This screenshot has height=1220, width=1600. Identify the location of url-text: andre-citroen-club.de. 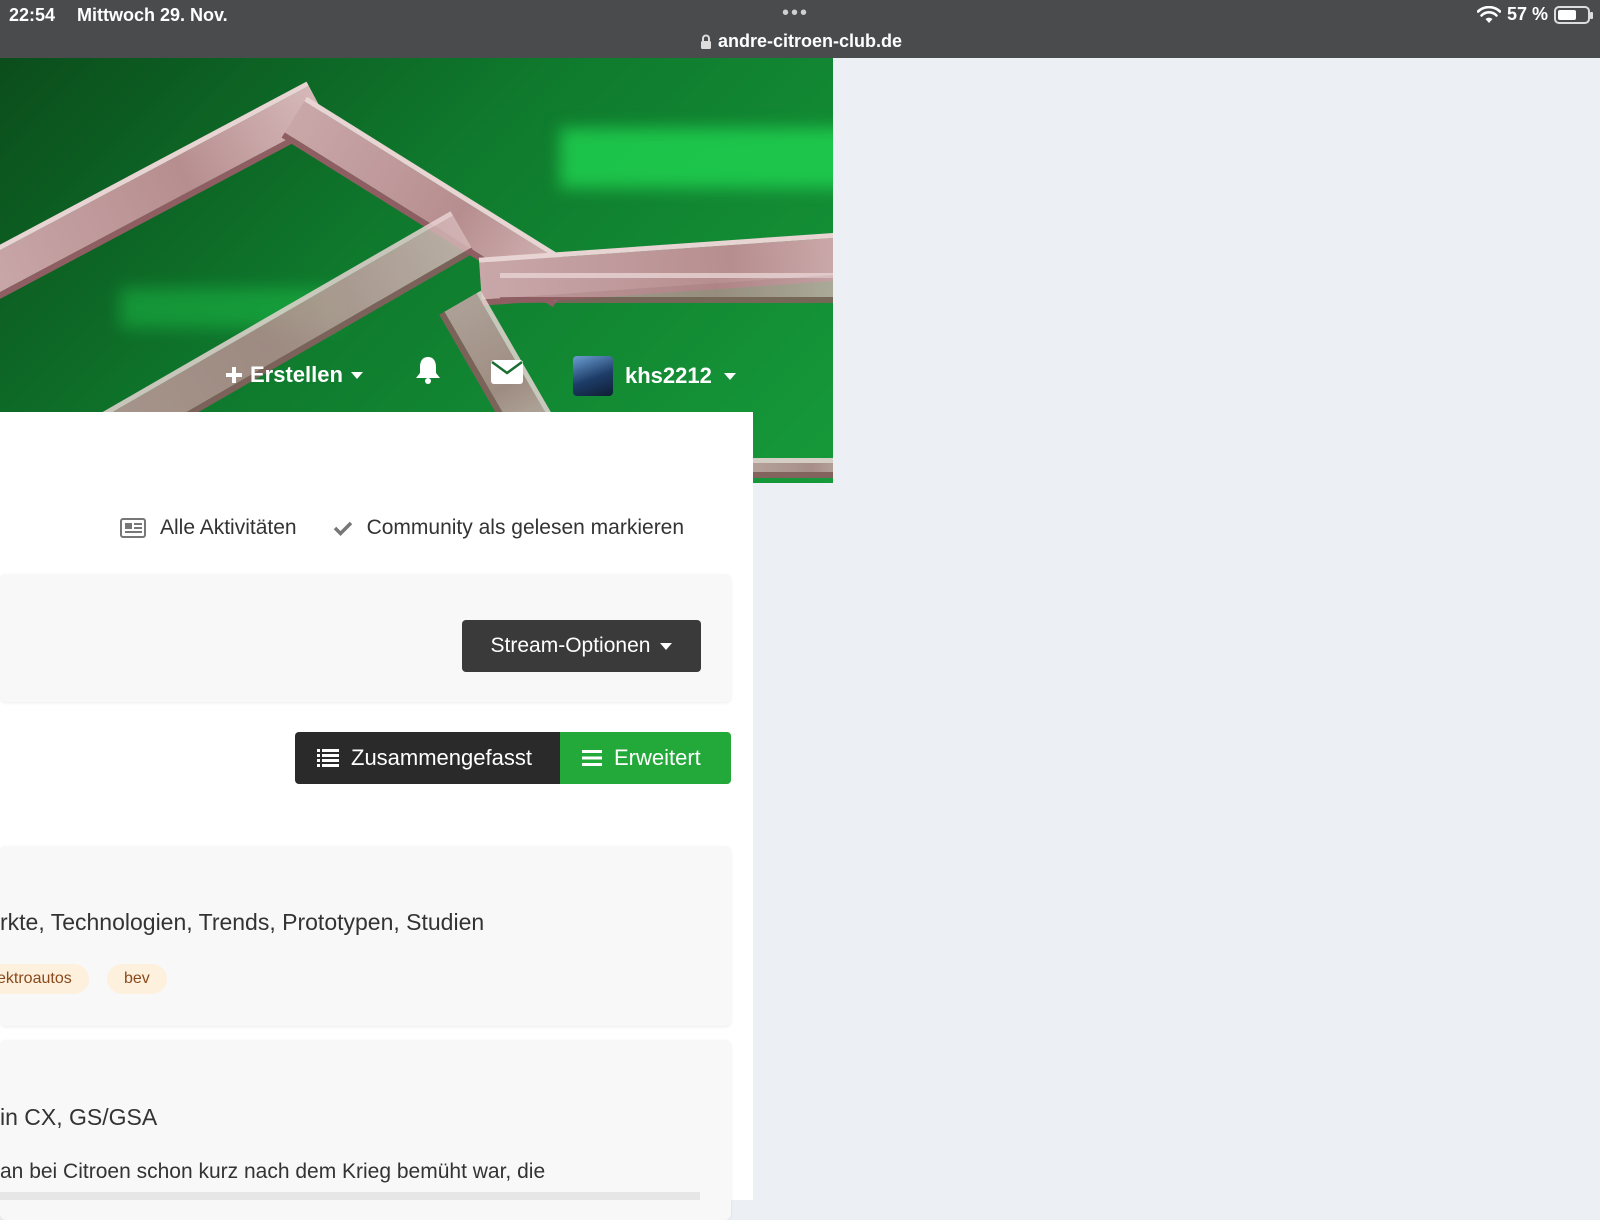
(810, 41).